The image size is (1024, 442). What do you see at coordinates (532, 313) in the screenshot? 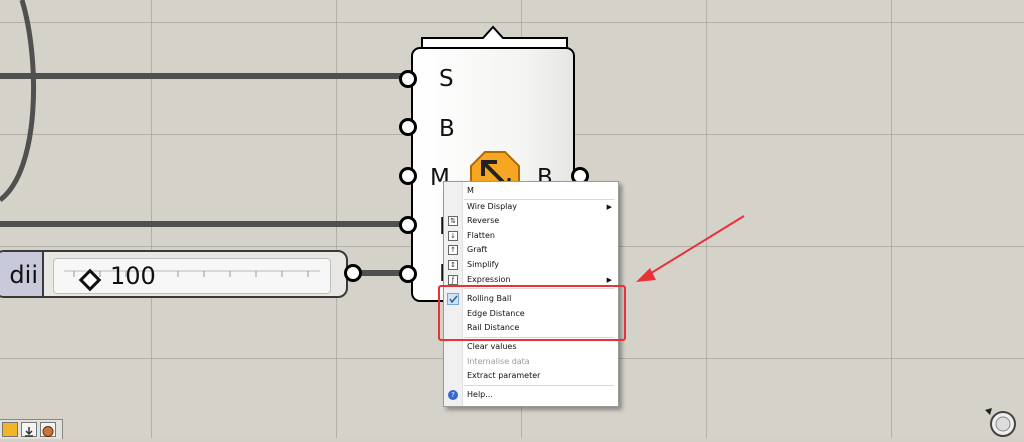
I see `annotation-highlight-box` at bounding box center [532, 313].